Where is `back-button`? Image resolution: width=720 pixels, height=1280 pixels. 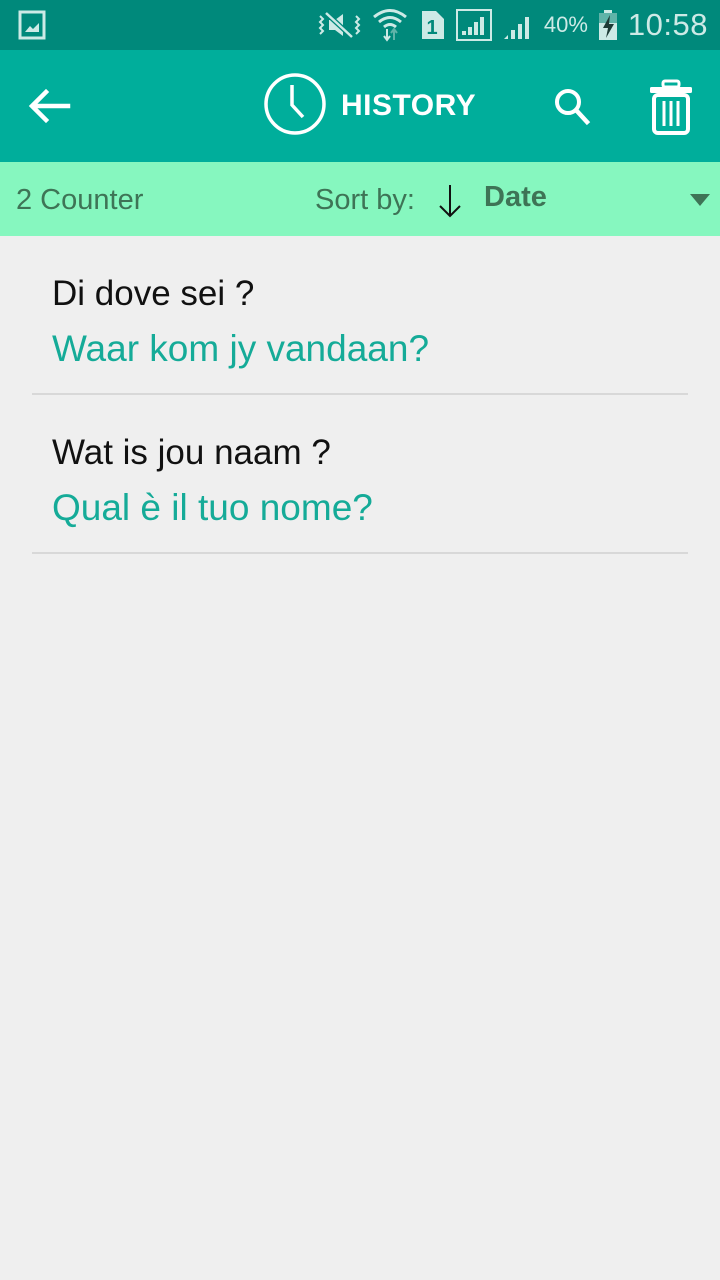
back-button is located at coordinates (49, 107).